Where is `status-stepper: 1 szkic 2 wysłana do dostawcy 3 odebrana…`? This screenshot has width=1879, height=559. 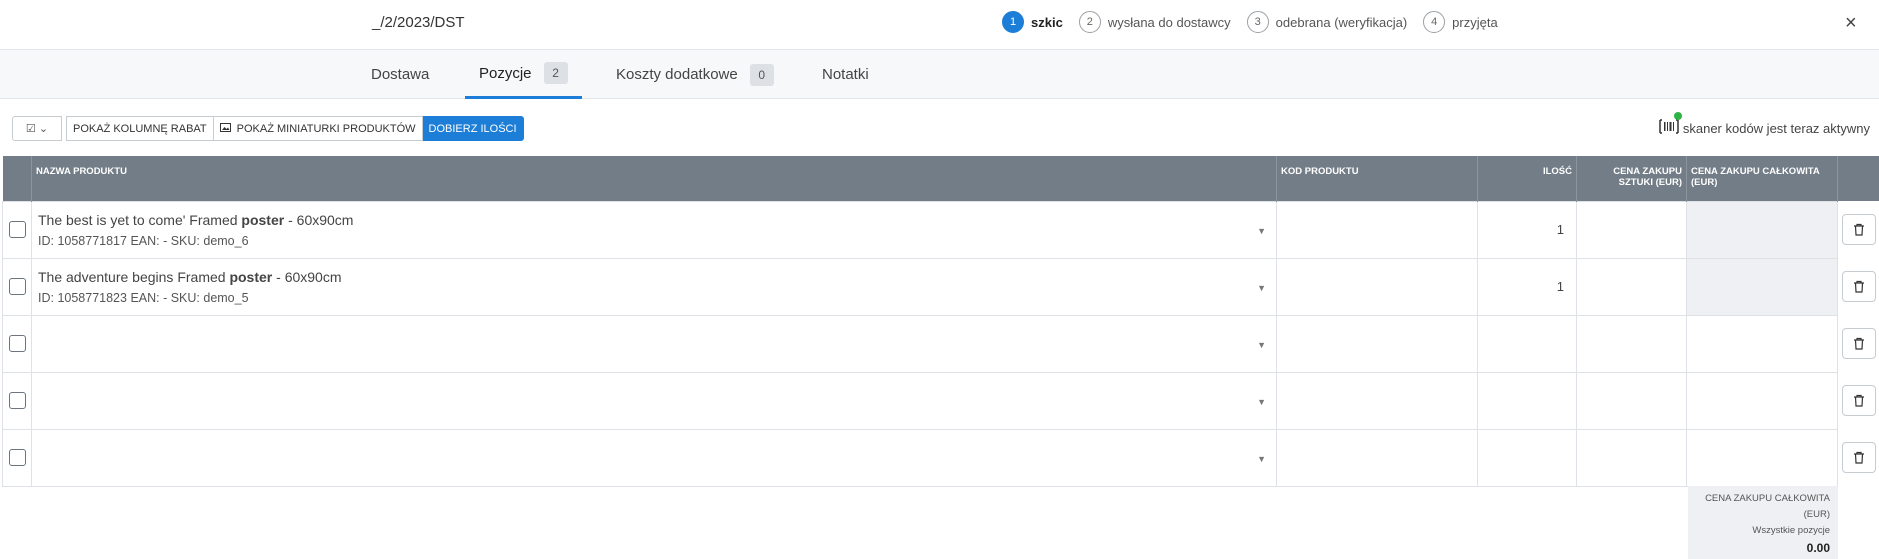
status-stepper: 1 szkic 2 wysłana do dostawcy 3 odebrana… is located at coordinates (1258, 22).